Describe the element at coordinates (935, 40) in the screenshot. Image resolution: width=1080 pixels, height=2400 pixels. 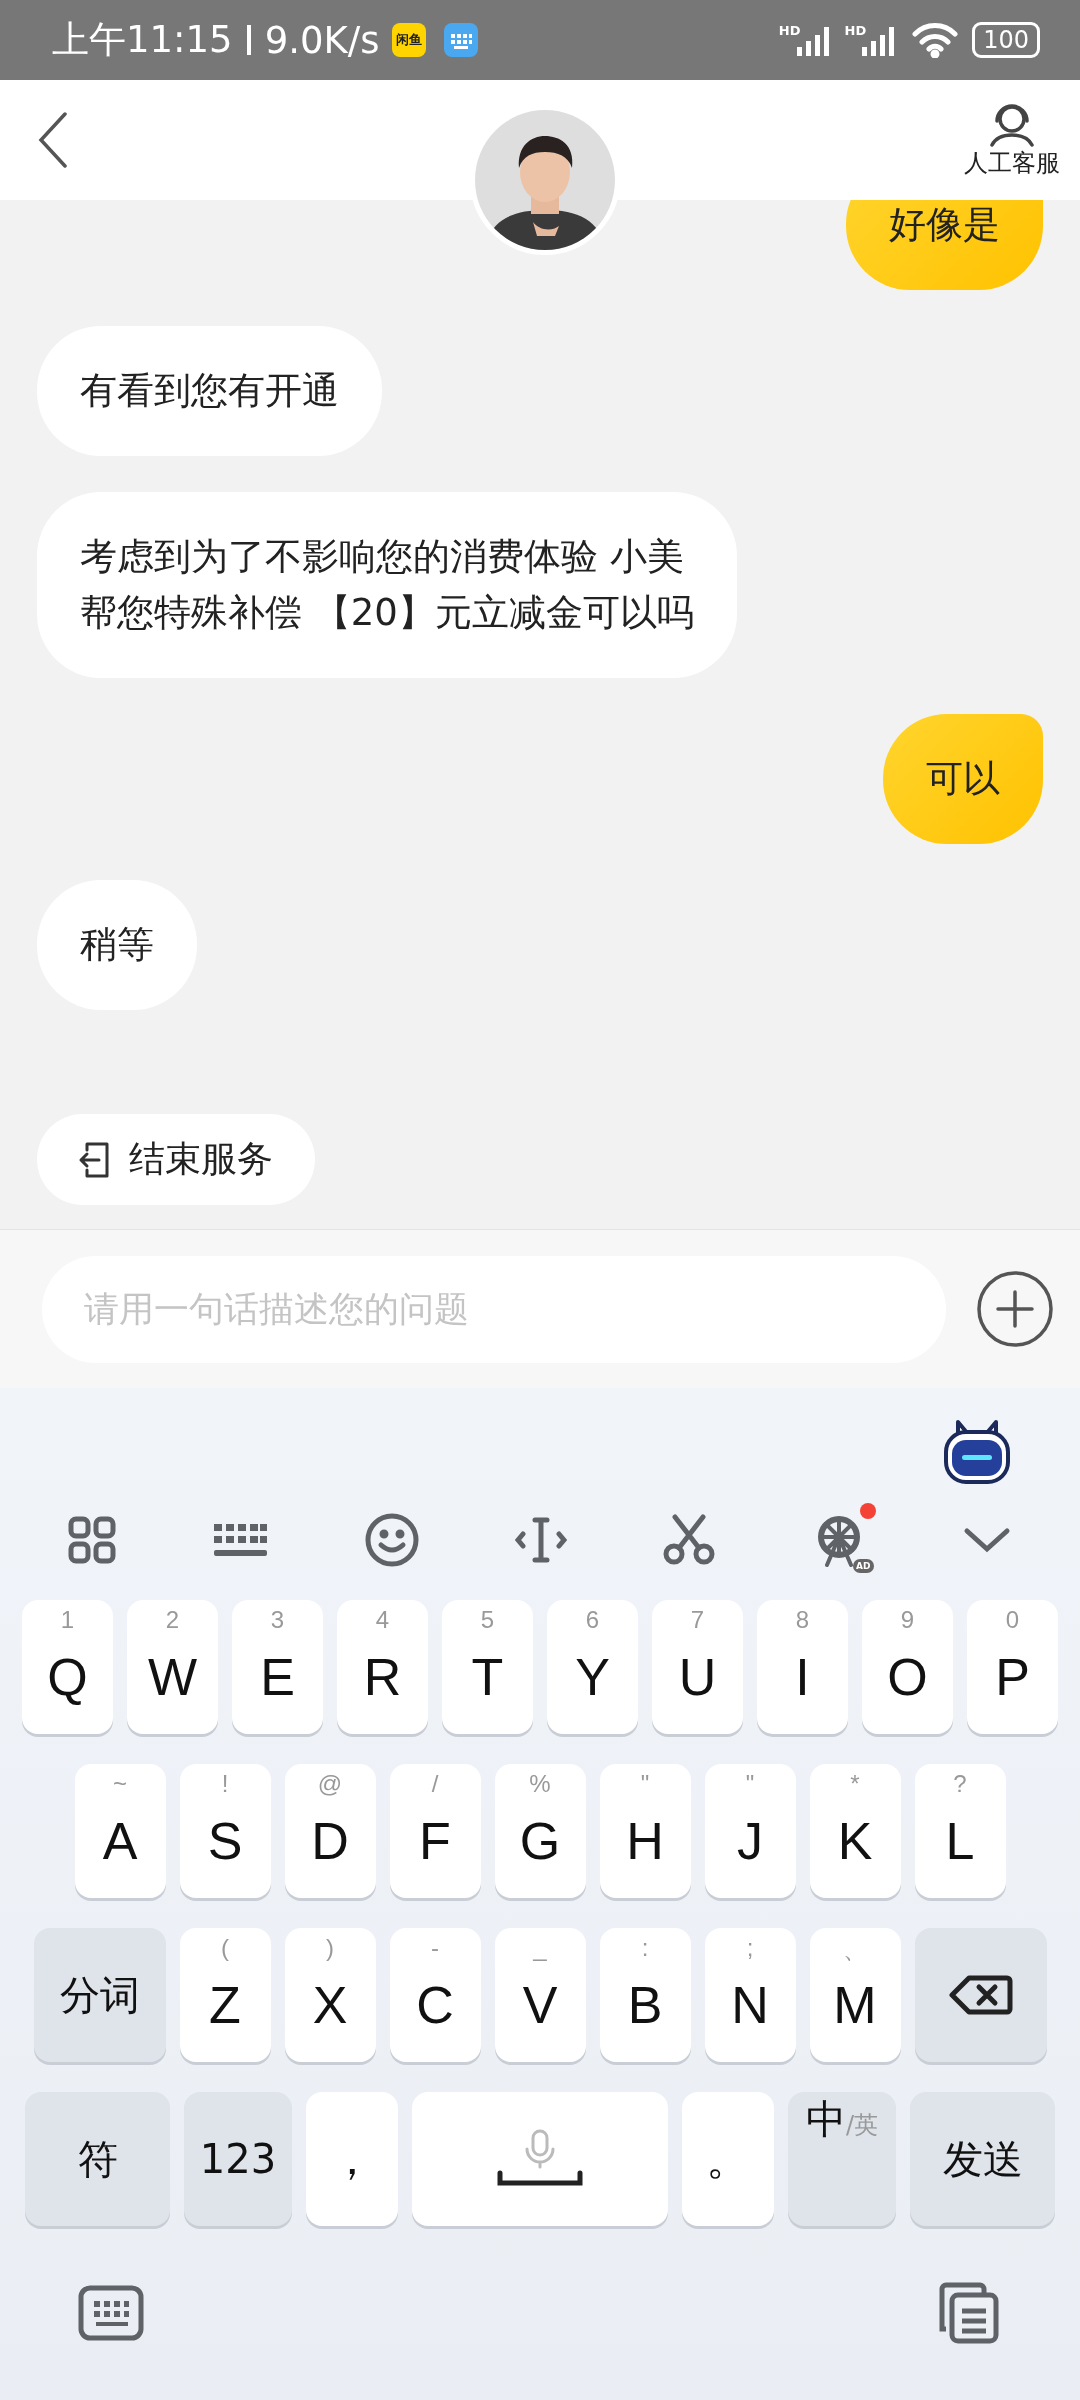
I see `wifi-icon` at that location.